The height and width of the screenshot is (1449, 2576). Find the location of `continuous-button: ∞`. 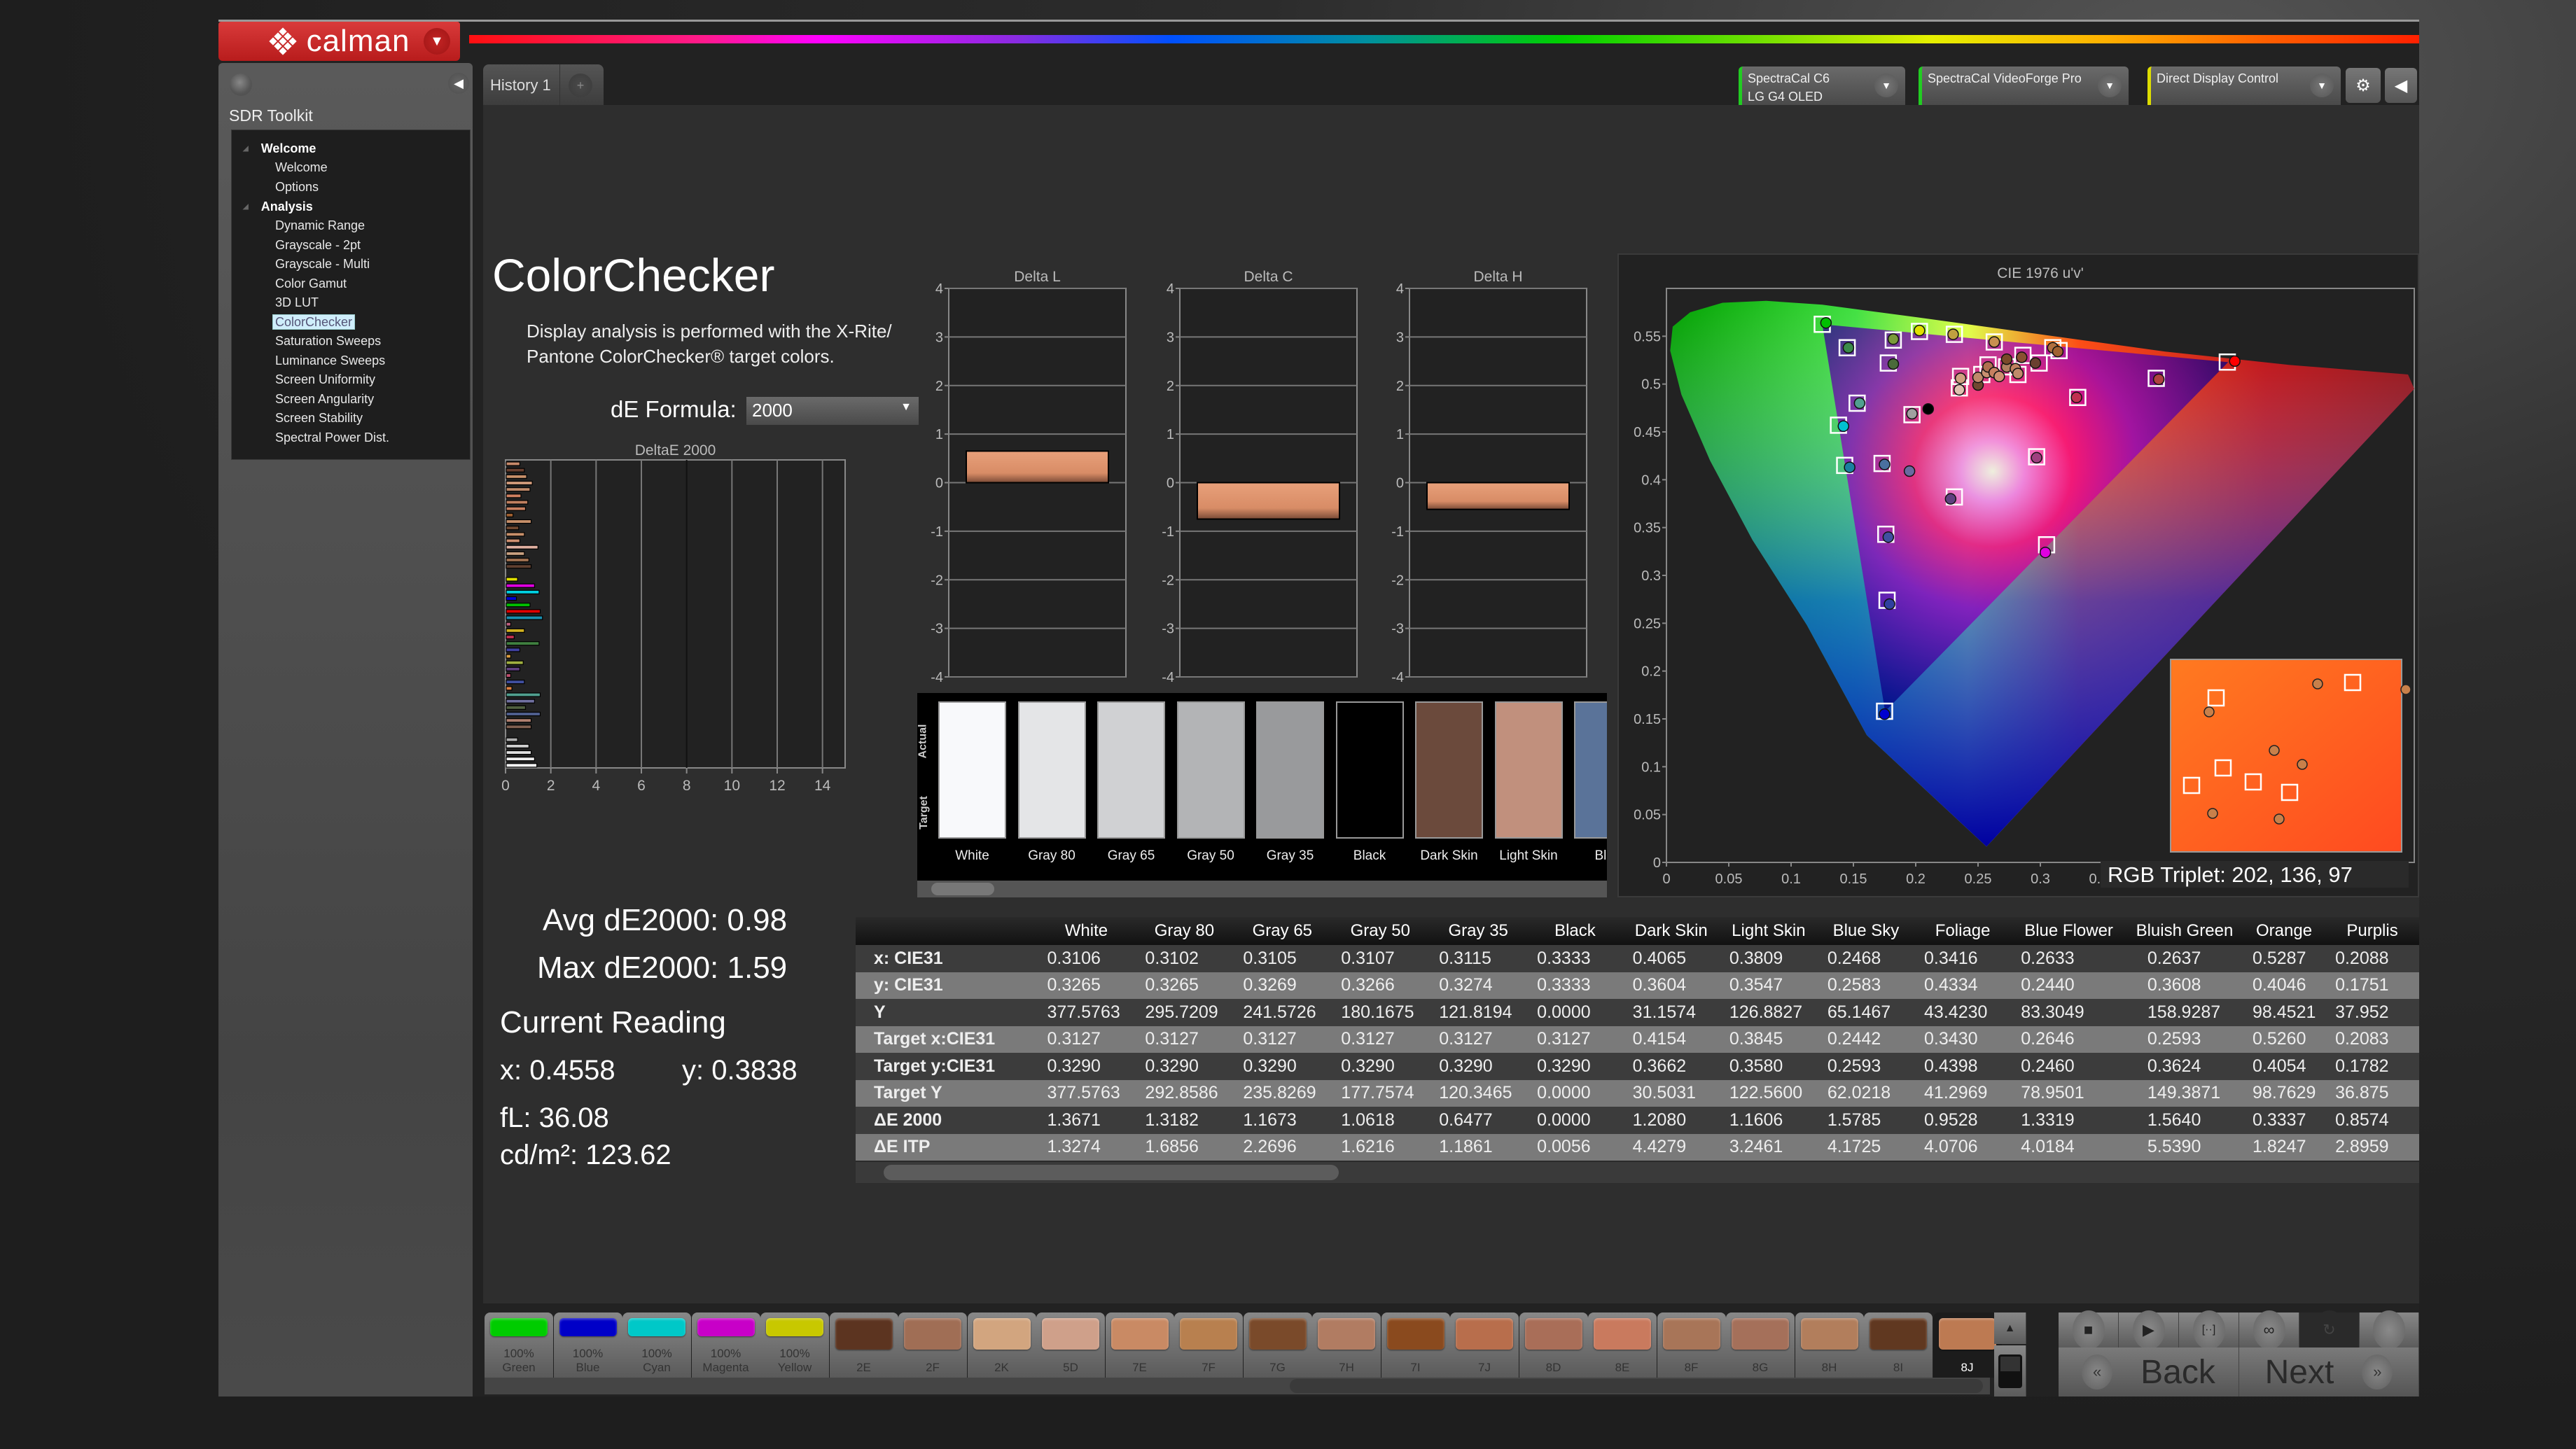

continuous-button: ∞ is located at coordinates (2269, 1330).